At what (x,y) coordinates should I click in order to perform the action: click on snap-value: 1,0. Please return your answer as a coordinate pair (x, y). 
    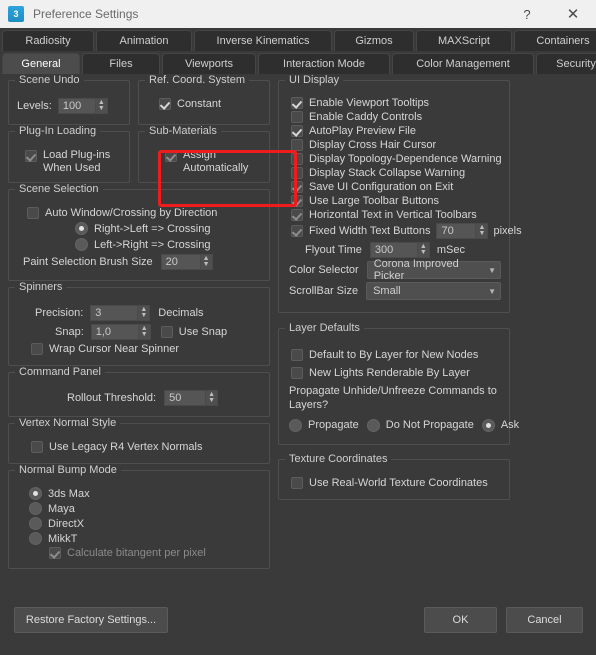
    Looking at the image, I should click on (114, 332).